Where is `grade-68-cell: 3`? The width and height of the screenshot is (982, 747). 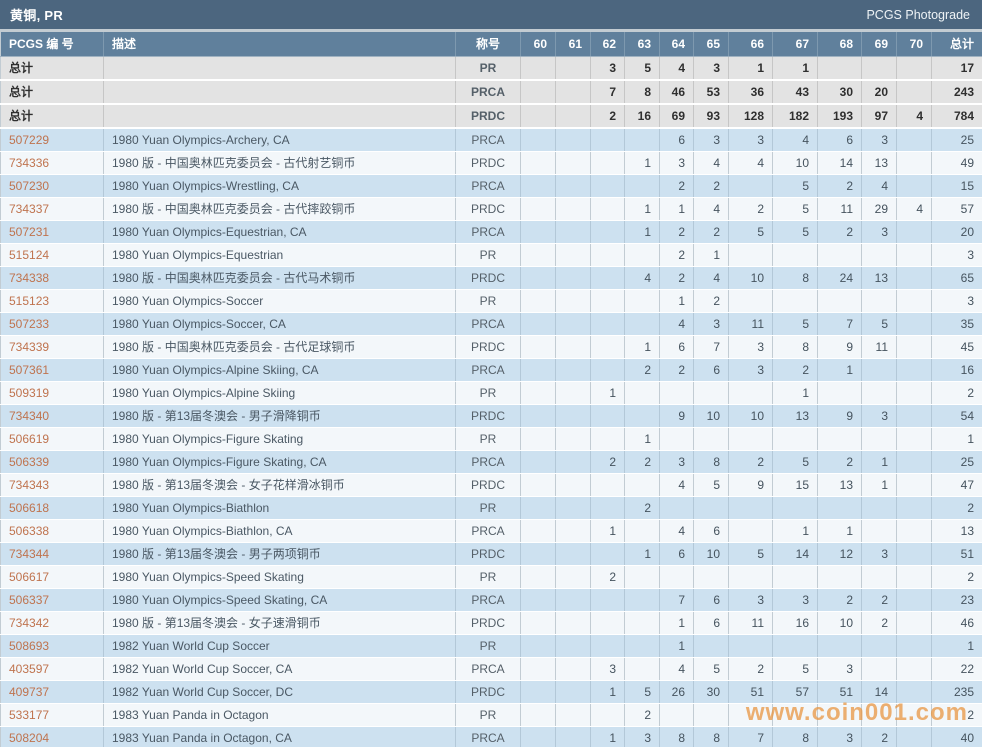
grade-68-cell: 3 is located at coordinates (839, 669).